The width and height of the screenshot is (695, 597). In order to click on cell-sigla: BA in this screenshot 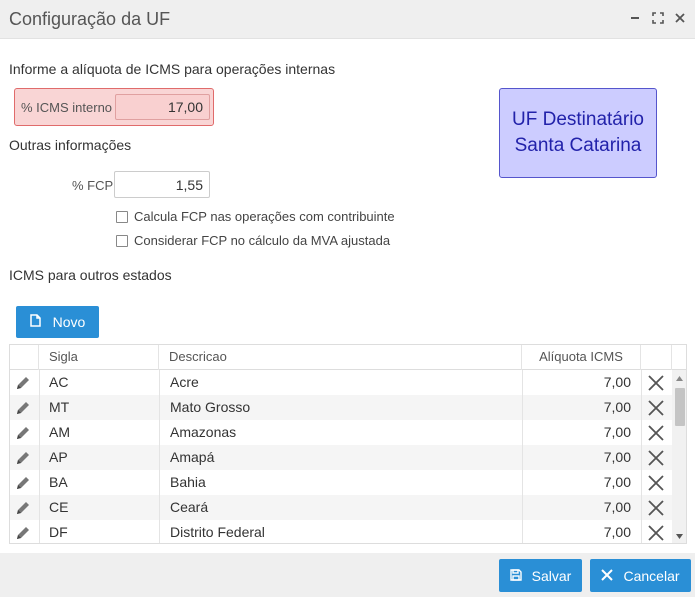, I will do `click(58, 482)`.